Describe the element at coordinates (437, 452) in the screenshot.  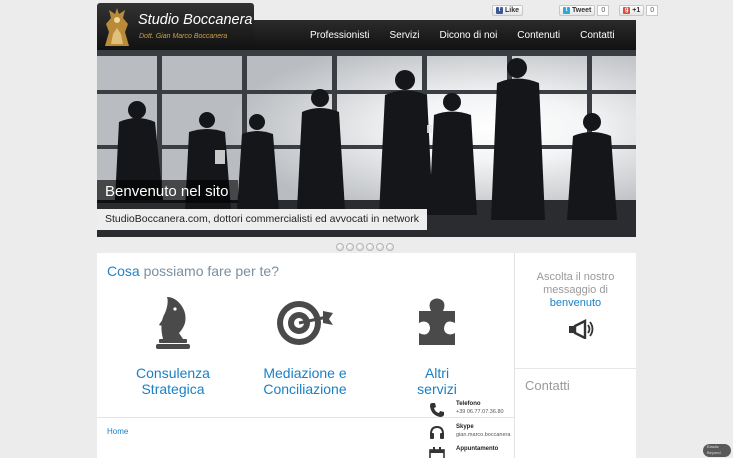
I see `calendar-icon` at that location.